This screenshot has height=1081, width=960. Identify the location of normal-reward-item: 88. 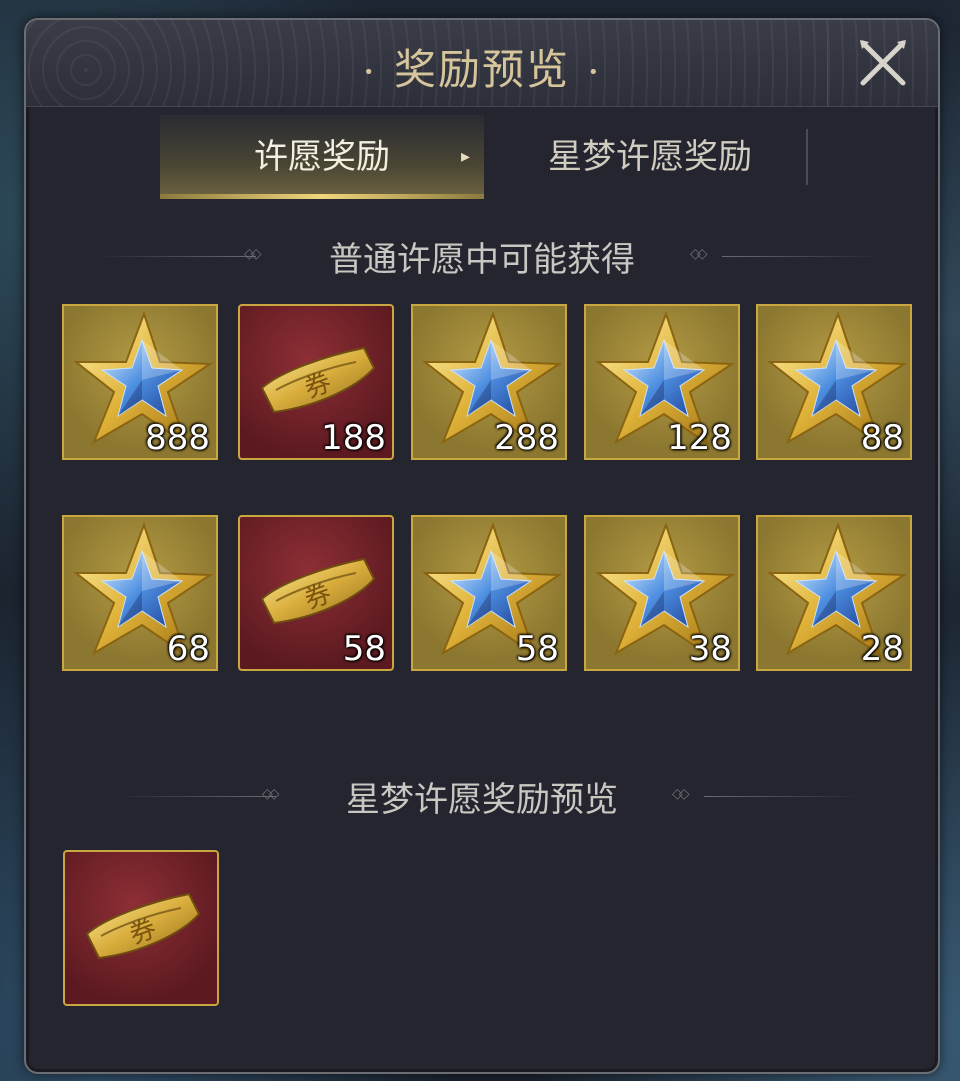
(834, 382).